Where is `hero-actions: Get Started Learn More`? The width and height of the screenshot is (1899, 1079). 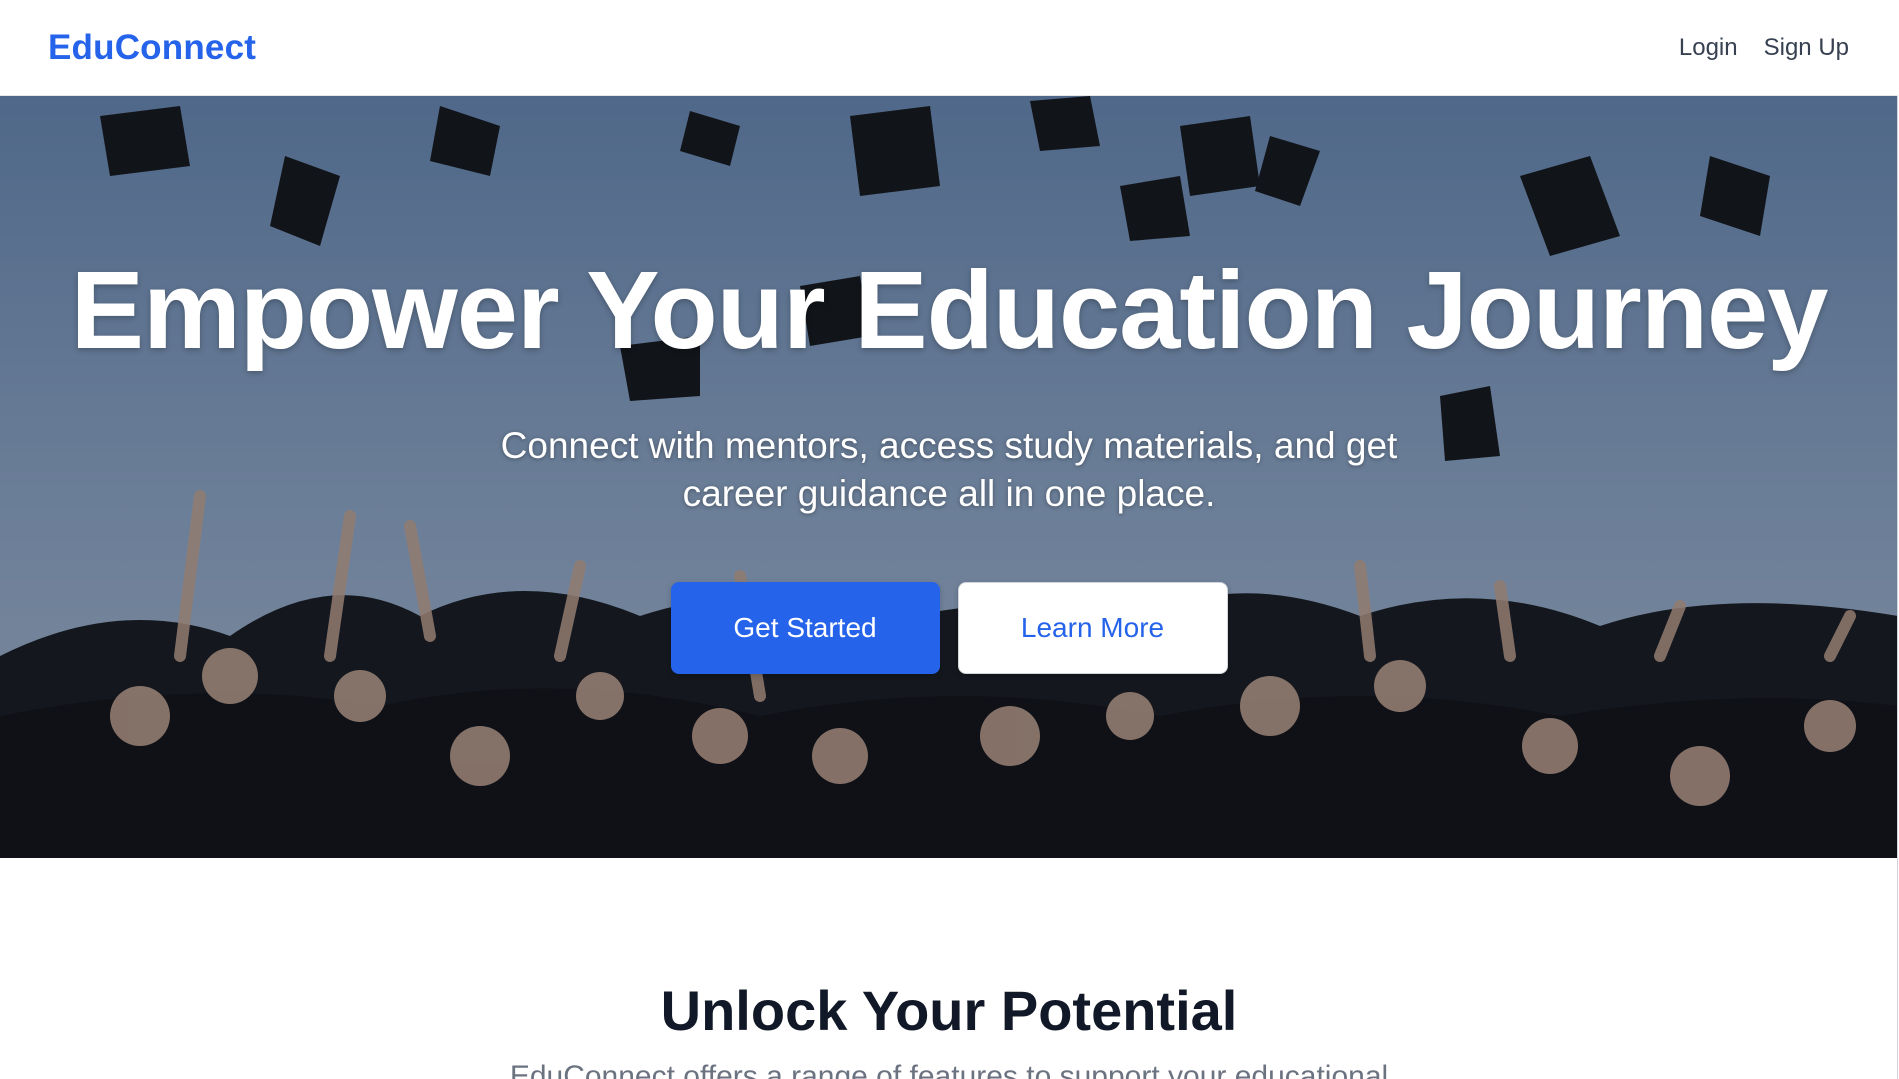
hero-actions: Get Started Learn More is located at coordinates (949, 628).